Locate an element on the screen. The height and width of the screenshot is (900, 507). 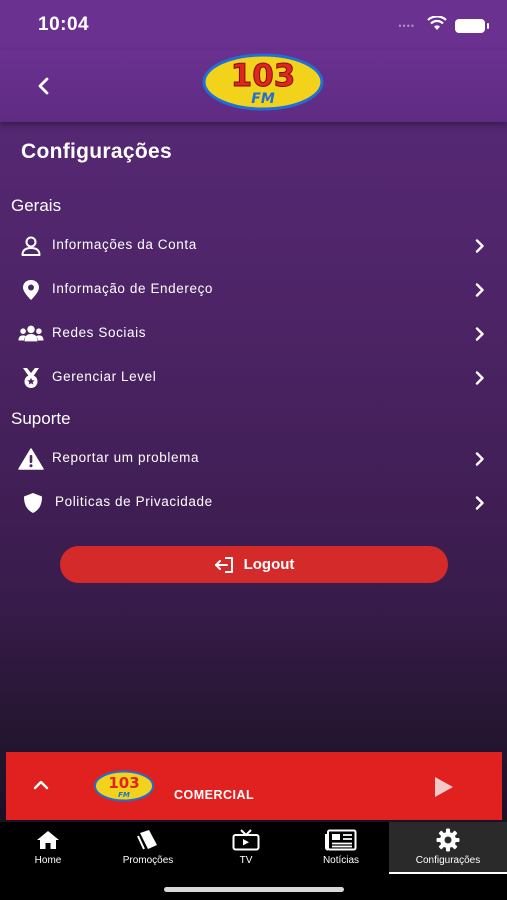
chevron-left-icon is located at coordinates (43, 86).